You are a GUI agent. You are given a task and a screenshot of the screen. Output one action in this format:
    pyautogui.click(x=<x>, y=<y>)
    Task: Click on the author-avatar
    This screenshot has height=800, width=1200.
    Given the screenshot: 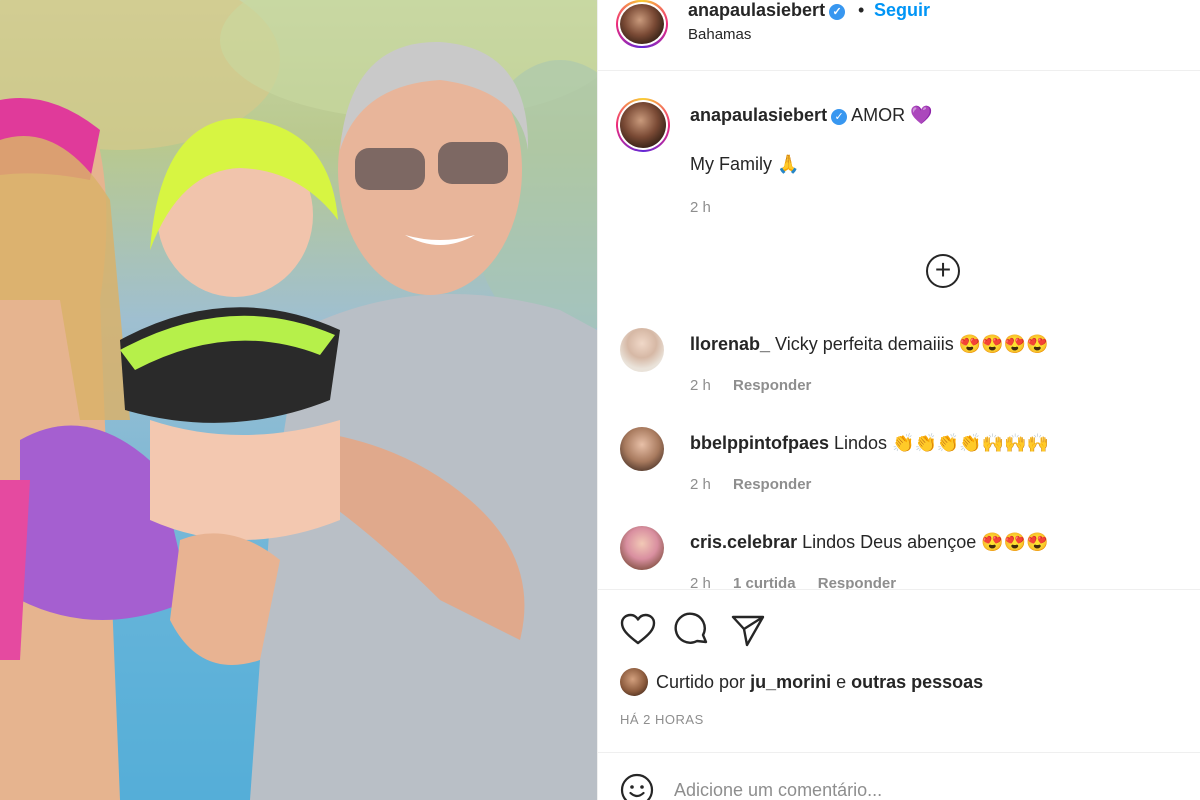 What is the action you would take?
    pyautogui.click(x=642, y=24)
    